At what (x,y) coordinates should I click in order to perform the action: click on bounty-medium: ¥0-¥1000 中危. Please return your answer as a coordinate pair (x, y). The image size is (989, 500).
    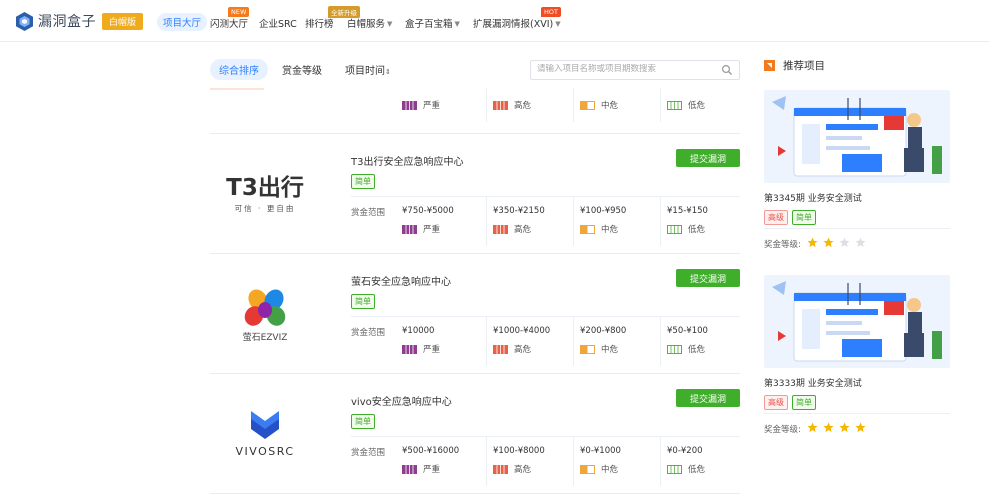
    Looking at the image, I should click on (618, 461).